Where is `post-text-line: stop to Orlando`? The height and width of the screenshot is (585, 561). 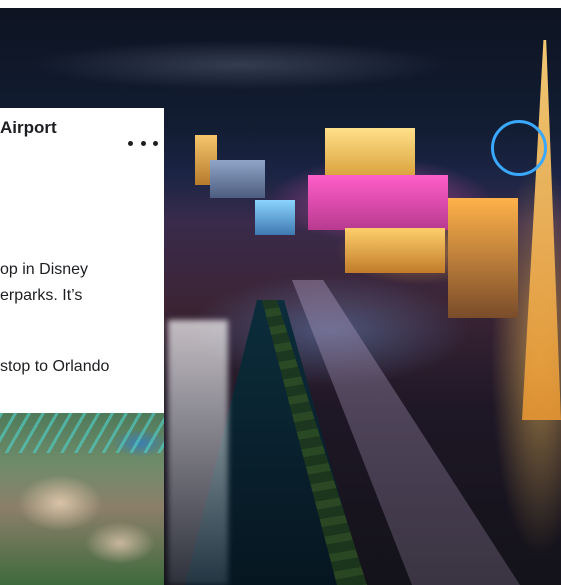 post-text-line: stop to Orlando is located at coordinates (55, 366).